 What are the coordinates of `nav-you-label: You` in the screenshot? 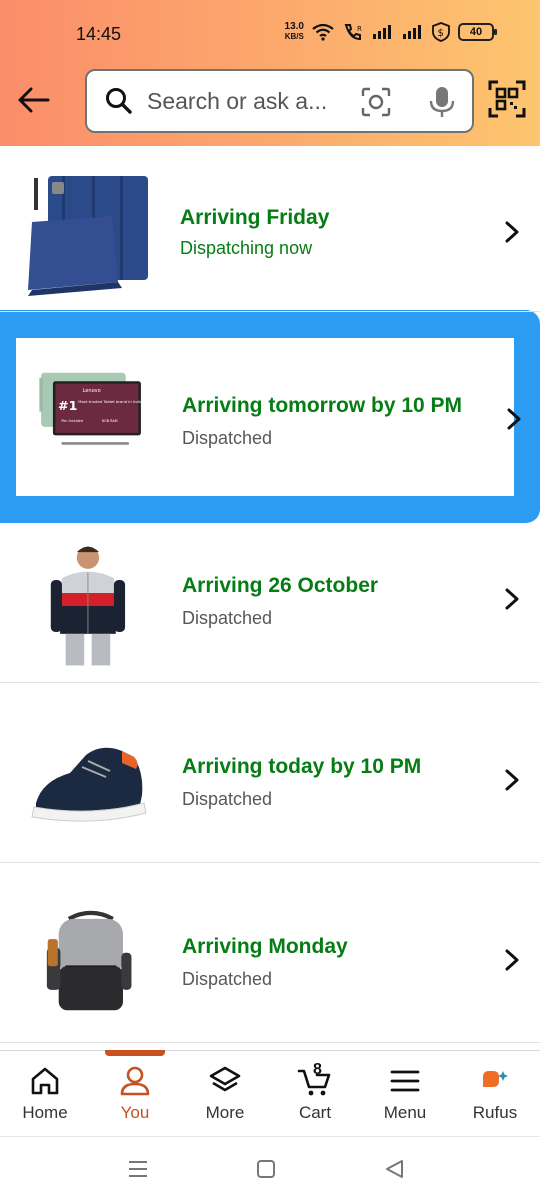 It's located at (135, 1112).